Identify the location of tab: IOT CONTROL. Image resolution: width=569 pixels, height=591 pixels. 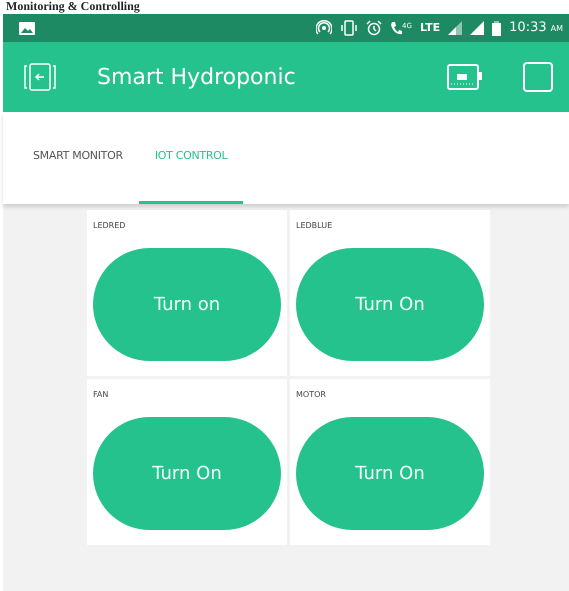
(191, 158).